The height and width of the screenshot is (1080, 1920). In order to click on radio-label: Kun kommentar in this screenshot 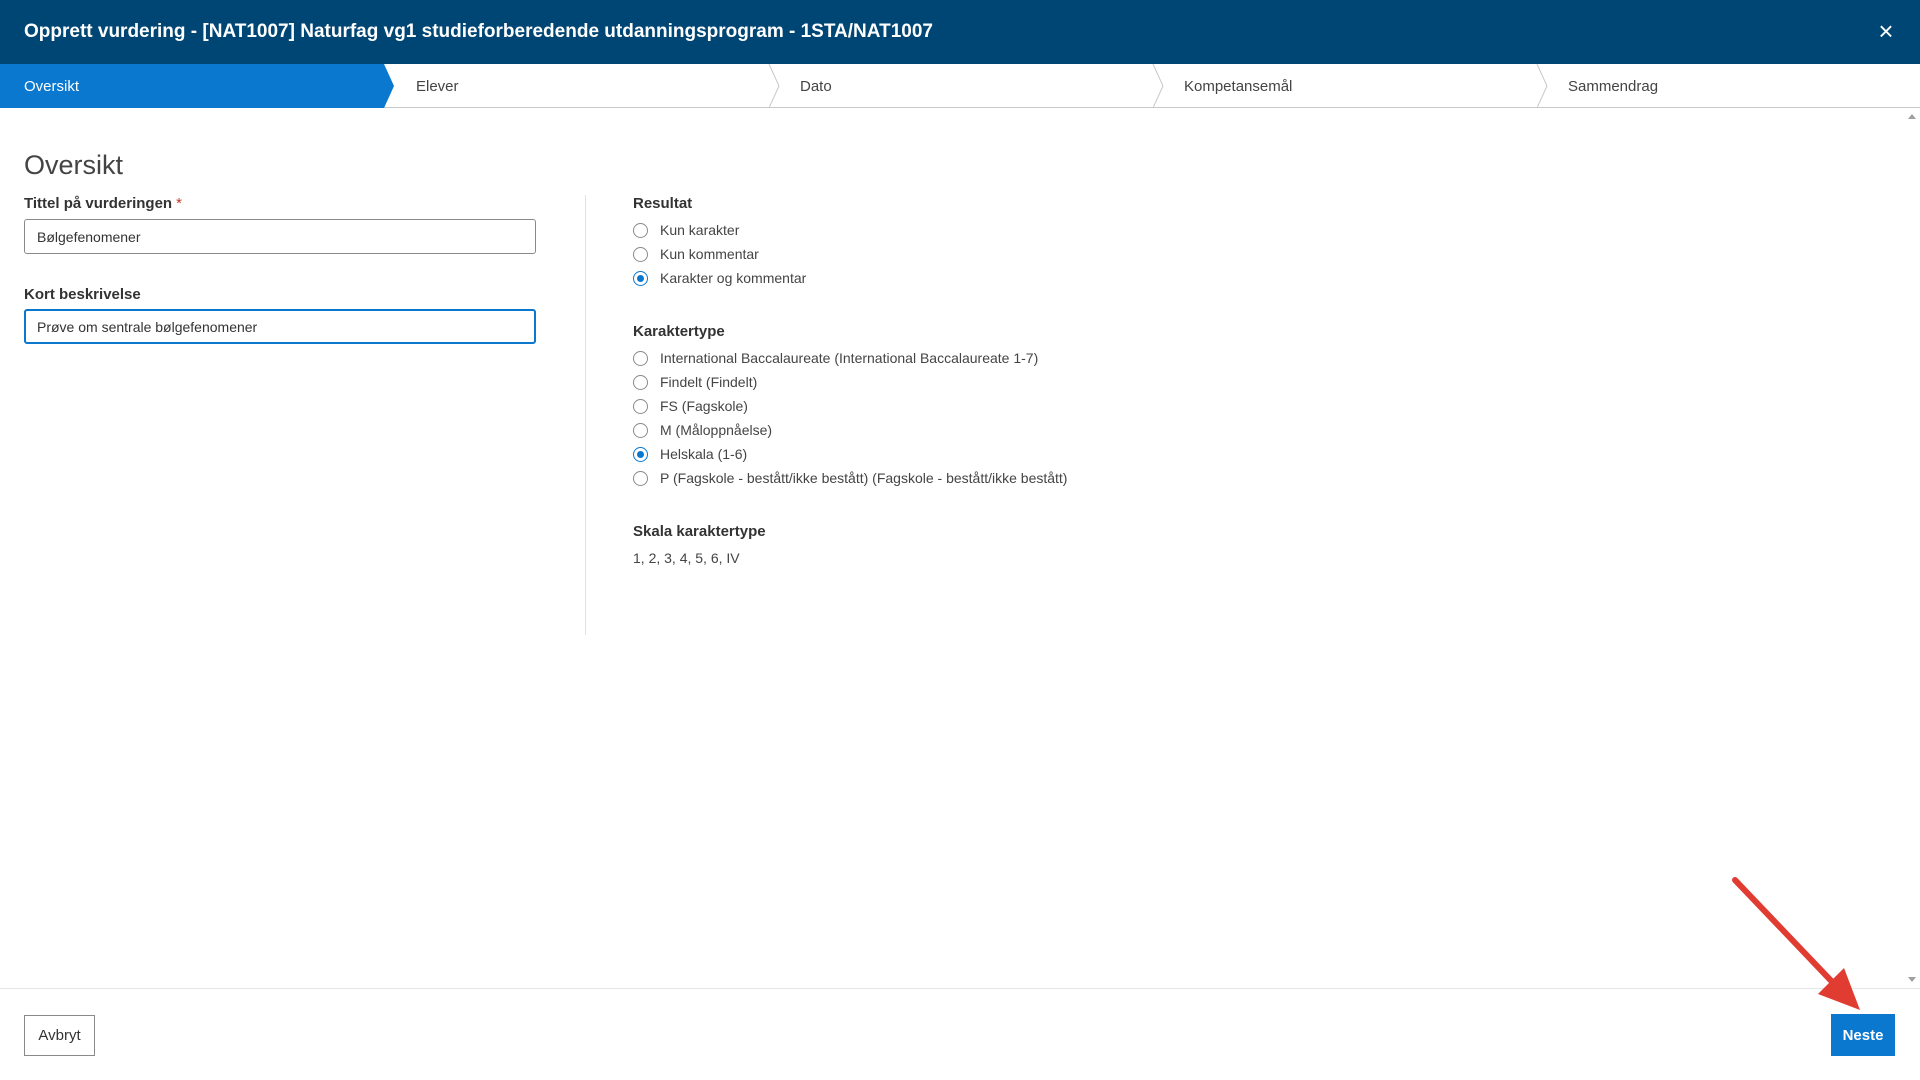, I will do `click(709, 254)`.